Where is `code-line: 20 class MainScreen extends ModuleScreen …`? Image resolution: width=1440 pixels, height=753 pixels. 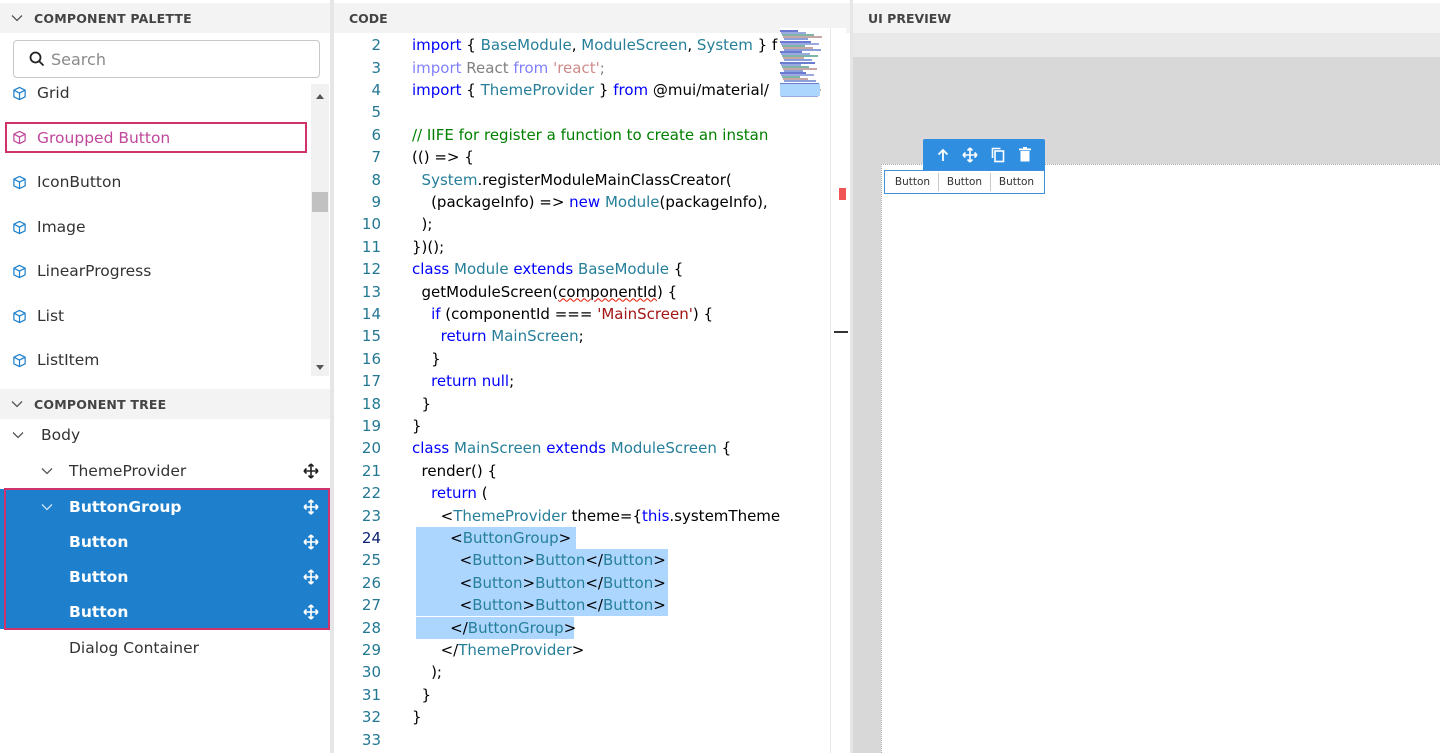
code-line: 20 class MainScreen extends ModuleScreen … is located at coordinates (557, 448).